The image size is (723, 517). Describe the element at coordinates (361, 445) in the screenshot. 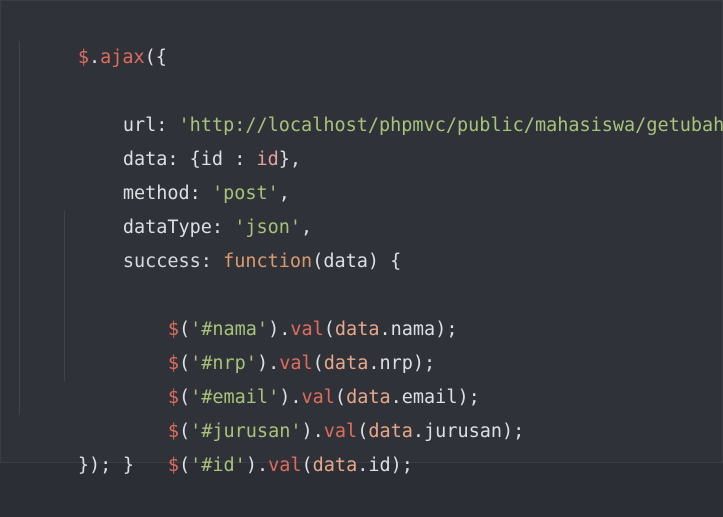

I see `code-line: });` at that location.